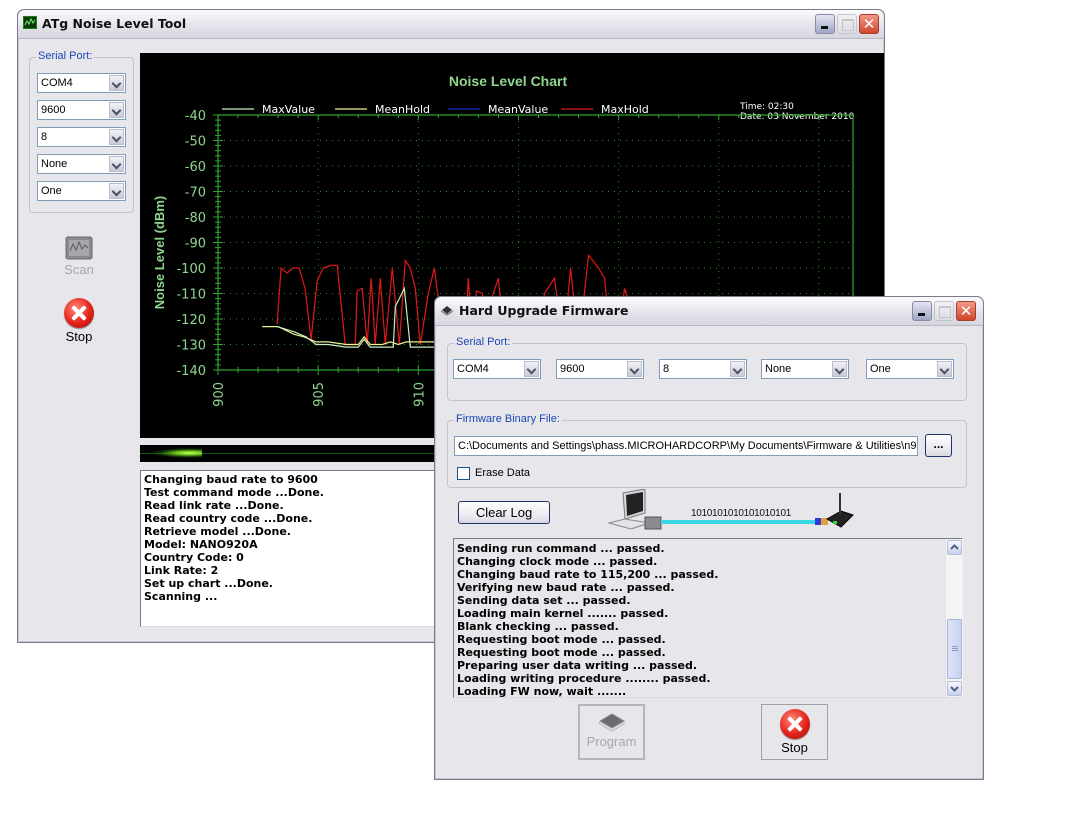 The image size is (1091, 822). Describe the element at coordinates (544, 600) in the screenshot. I see `log-line: Sending data set ... passed.` at that location.